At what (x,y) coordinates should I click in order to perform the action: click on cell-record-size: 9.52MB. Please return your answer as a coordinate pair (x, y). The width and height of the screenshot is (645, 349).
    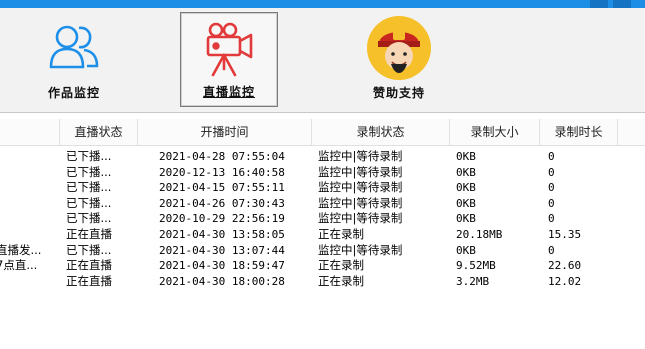
    Looking at the image, I should click on (476, 266).